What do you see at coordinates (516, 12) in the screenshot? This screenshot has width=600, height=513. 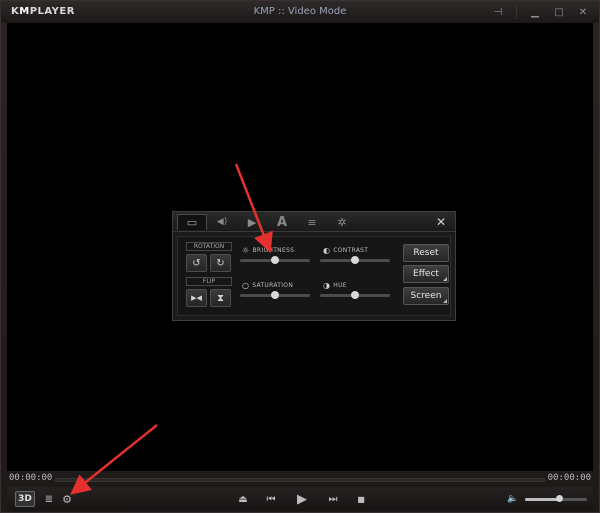 I see `separator` at bounding box center [516, 12].